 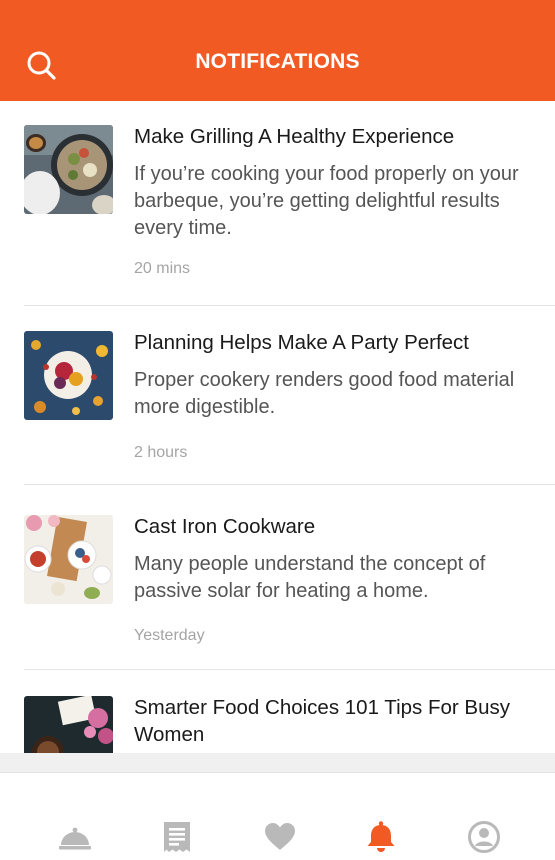 I want to click on party-food-thumbnail, so click(x=68, y=375).